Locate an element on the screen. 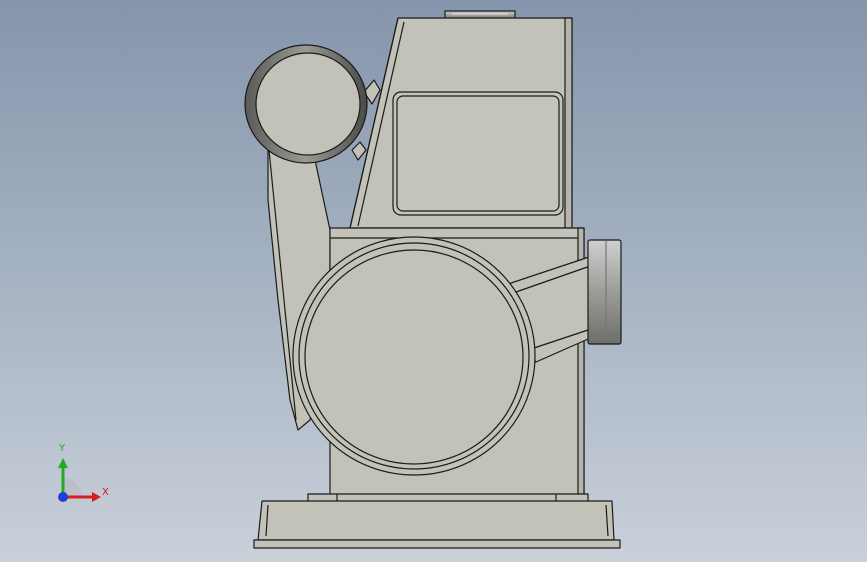 The width and height of the screenshot is (867, 562). upper-housing is located at coordinates (461, 123).